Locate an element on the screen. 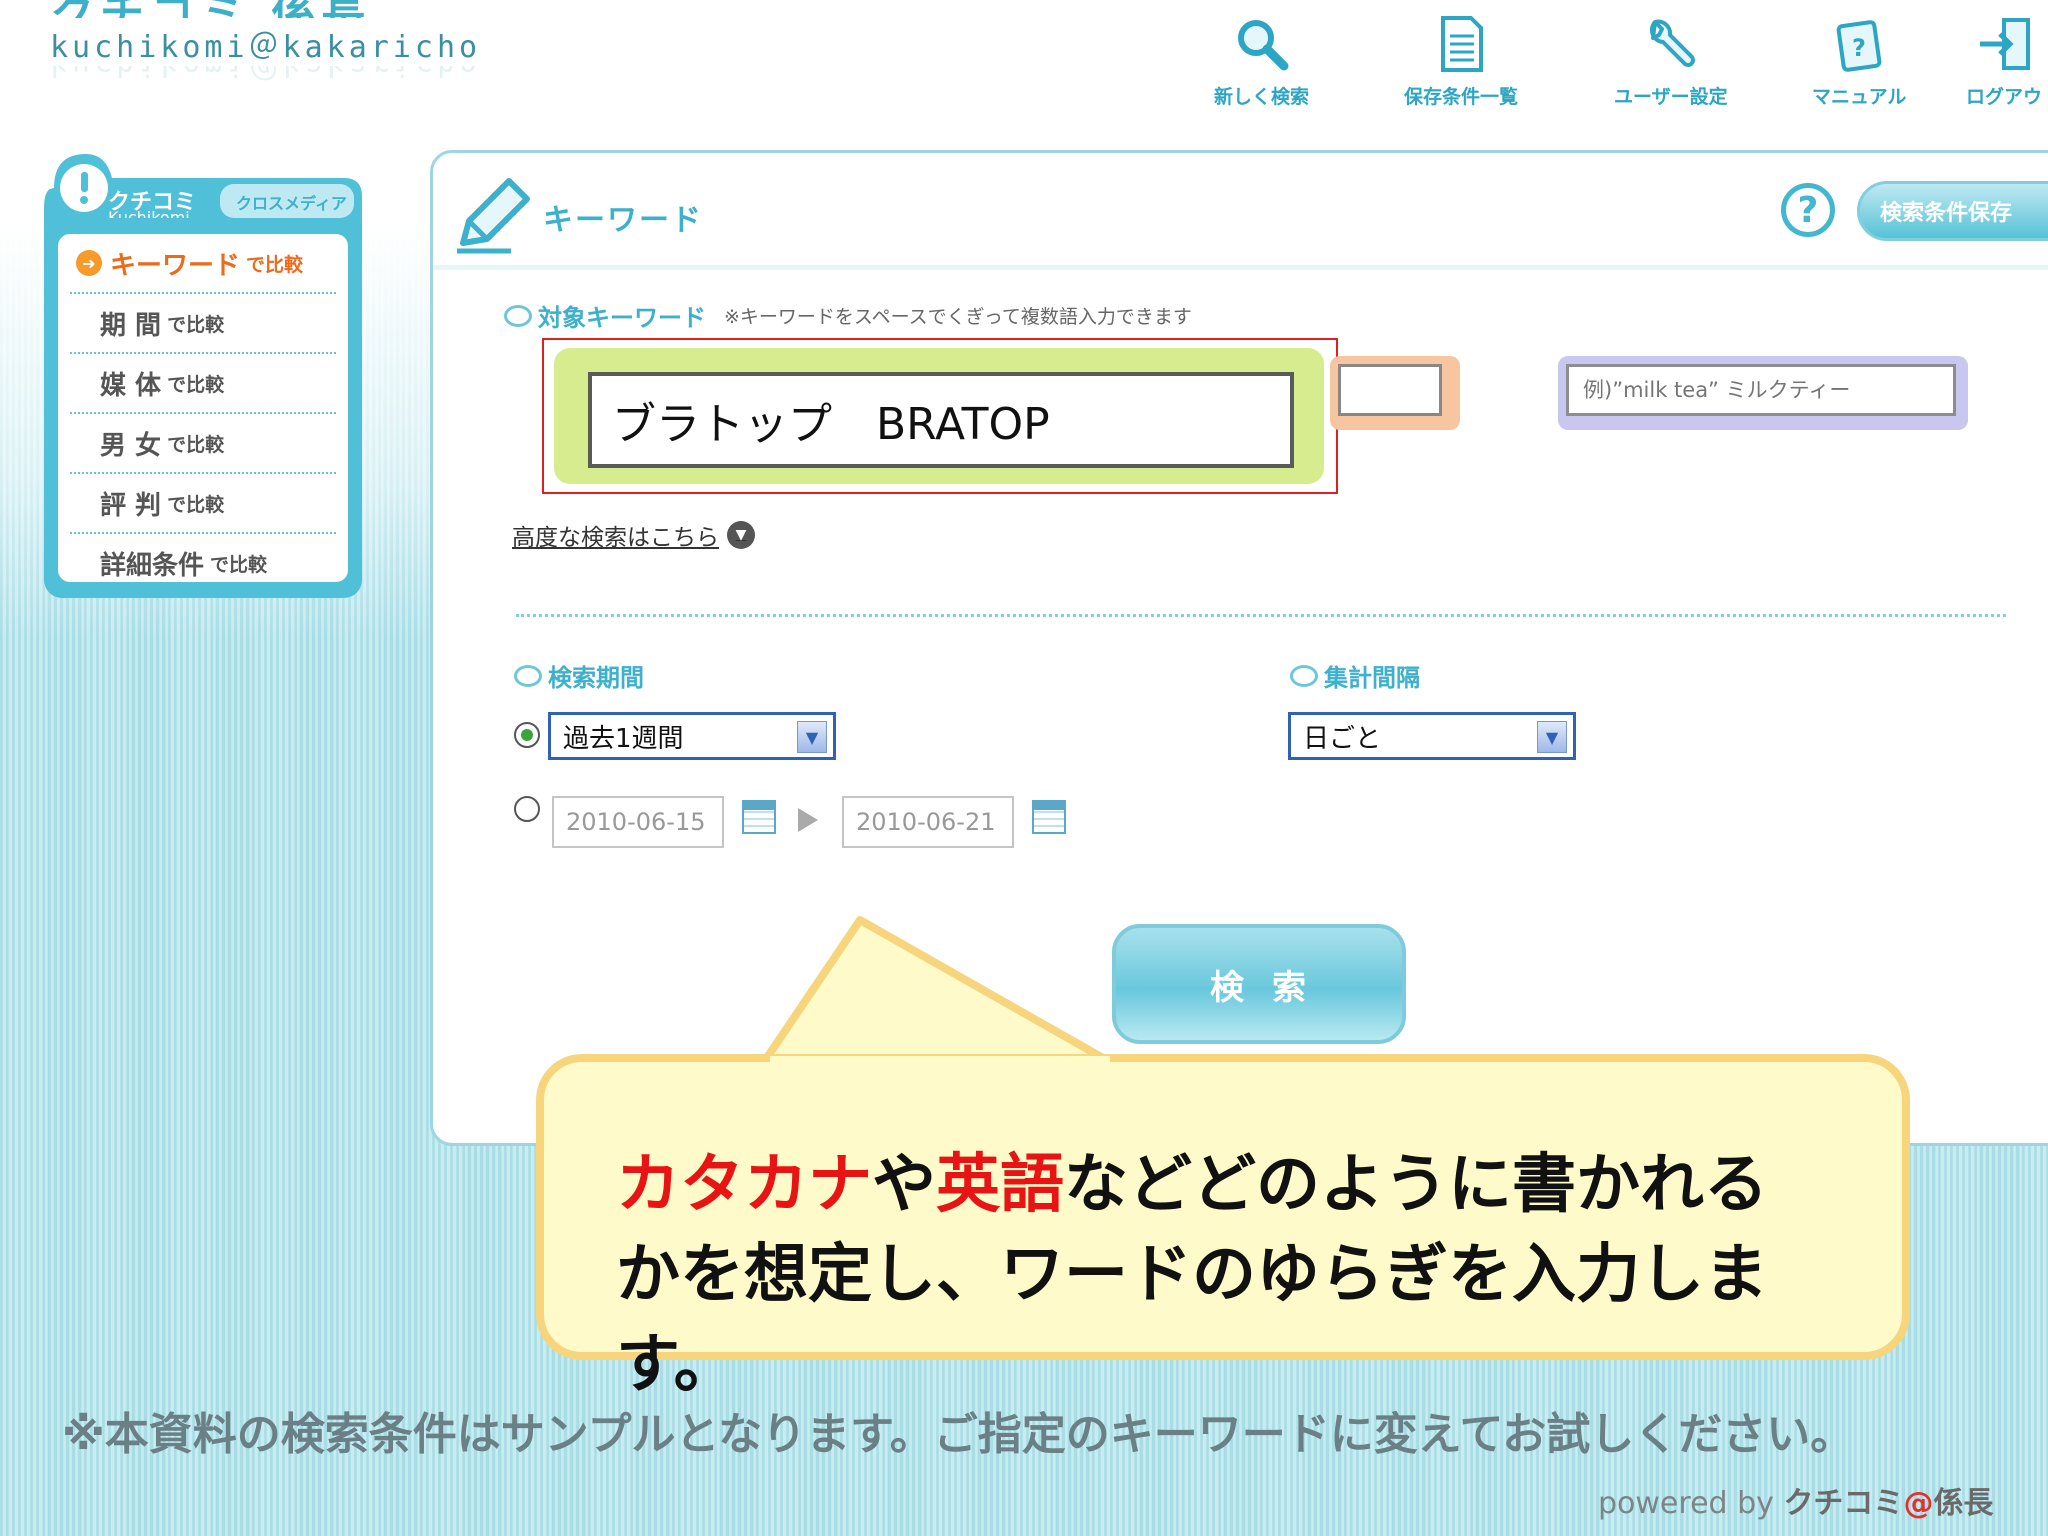 The width and height of the screenshot is (2048, 1536). date-from-input is located at coordinates (638, 822).